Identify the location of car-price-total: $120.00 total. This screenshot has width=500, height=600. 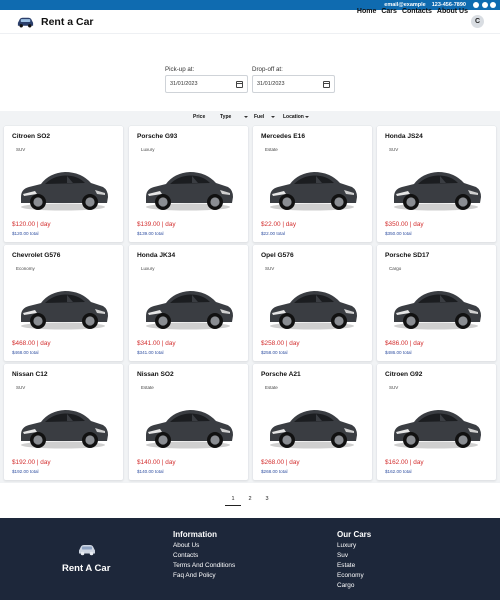
(25, 233).